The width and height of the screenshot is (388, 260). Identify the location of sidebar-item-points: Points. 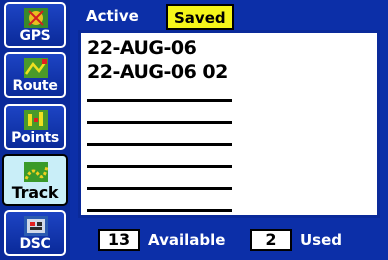
(35, 127).